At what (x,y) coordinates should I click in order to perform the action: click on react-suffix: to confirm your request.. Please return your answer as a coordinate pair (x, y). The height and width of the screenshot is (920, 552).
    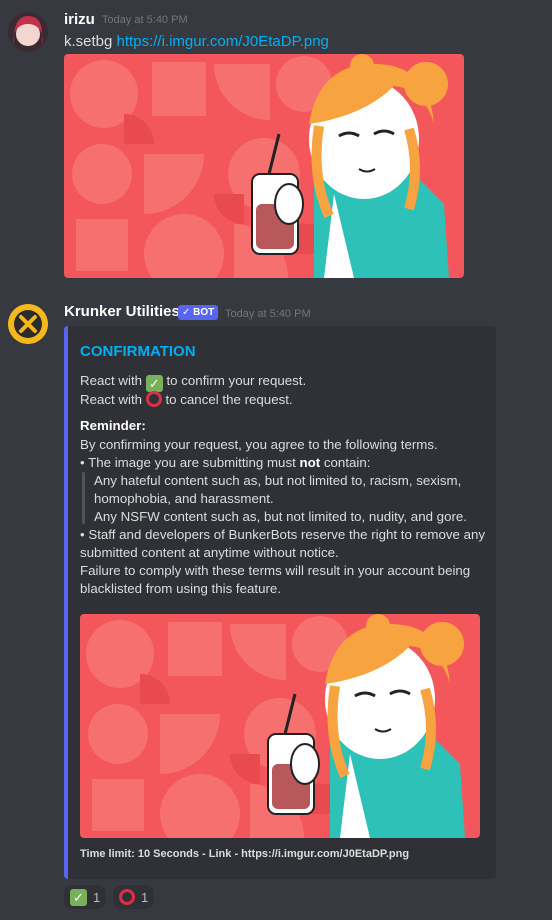
    Looking at the image, I should click on (236, 380).